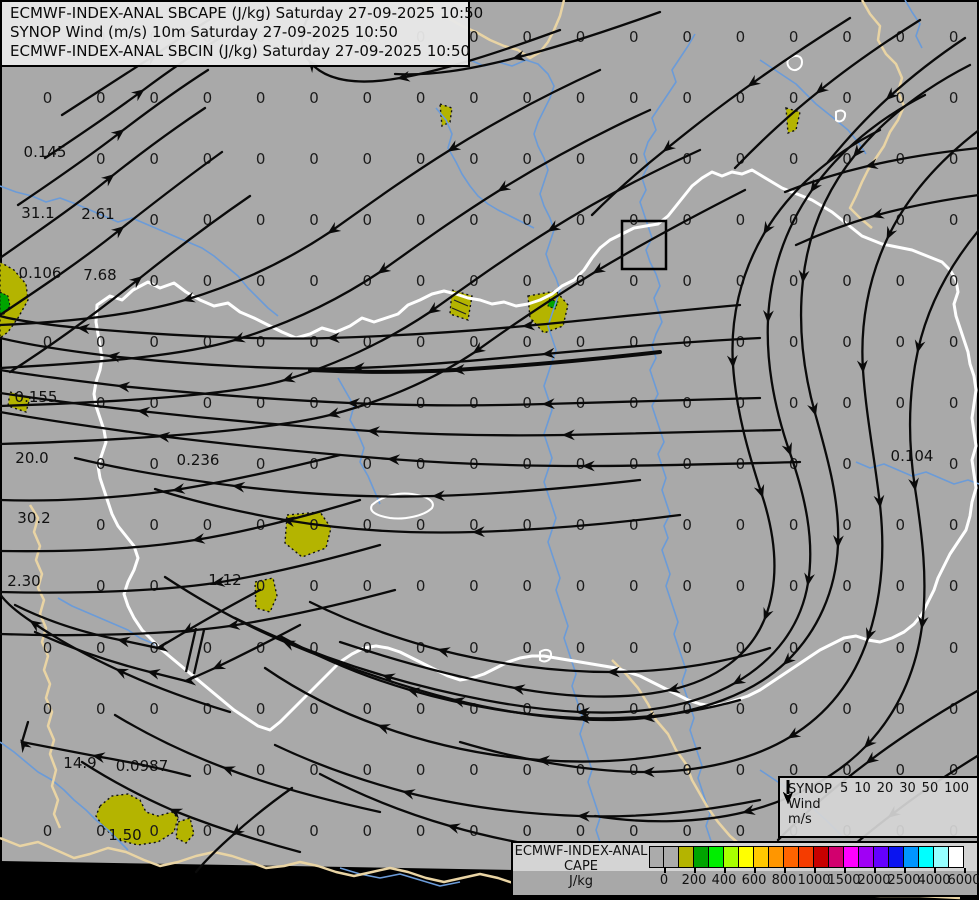 Image resolution: width=979 pixels, height=900 pixels. What do you see at coordinates (814, 880) in the screenshot?
I see `cape-tick-label: 1000` at bounding box center [814, 880].